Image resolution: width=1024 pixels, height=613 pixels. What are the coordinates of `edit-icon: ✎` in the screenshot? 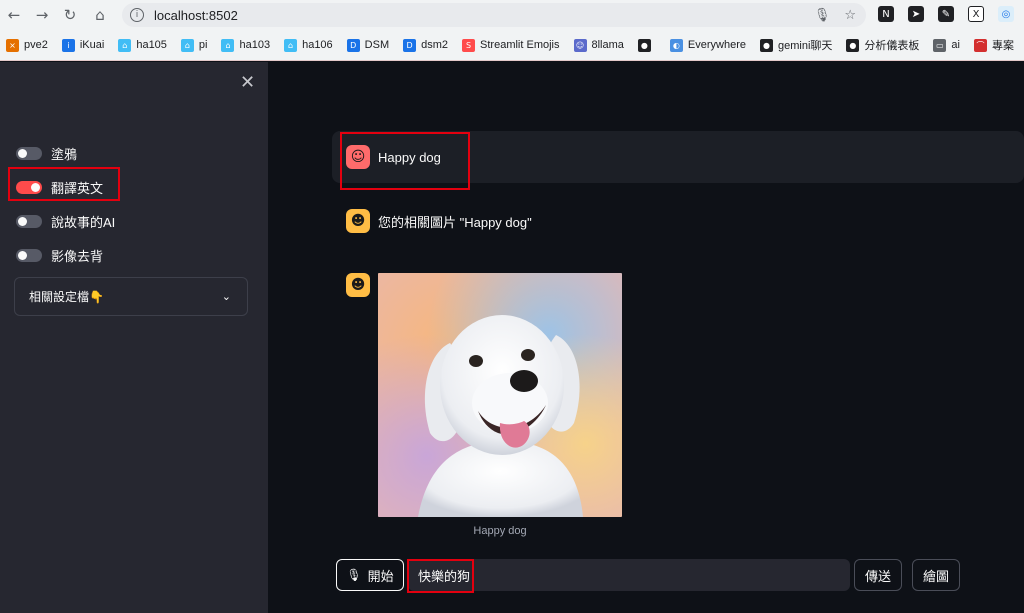 It's located at (946, 14).